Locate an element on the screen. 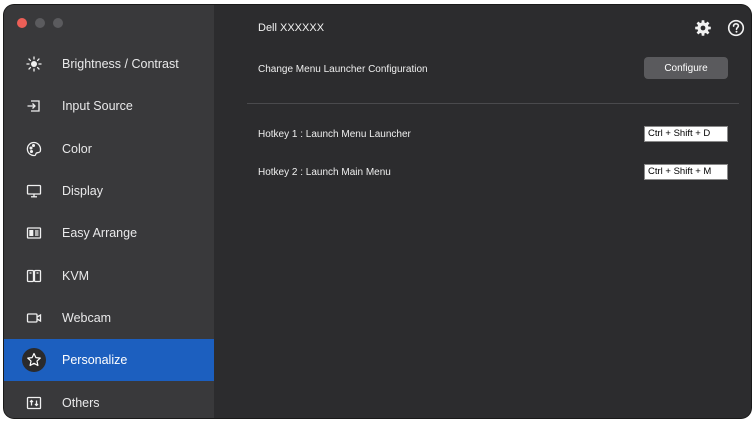  section-divider is located at coordinates (493, 103).